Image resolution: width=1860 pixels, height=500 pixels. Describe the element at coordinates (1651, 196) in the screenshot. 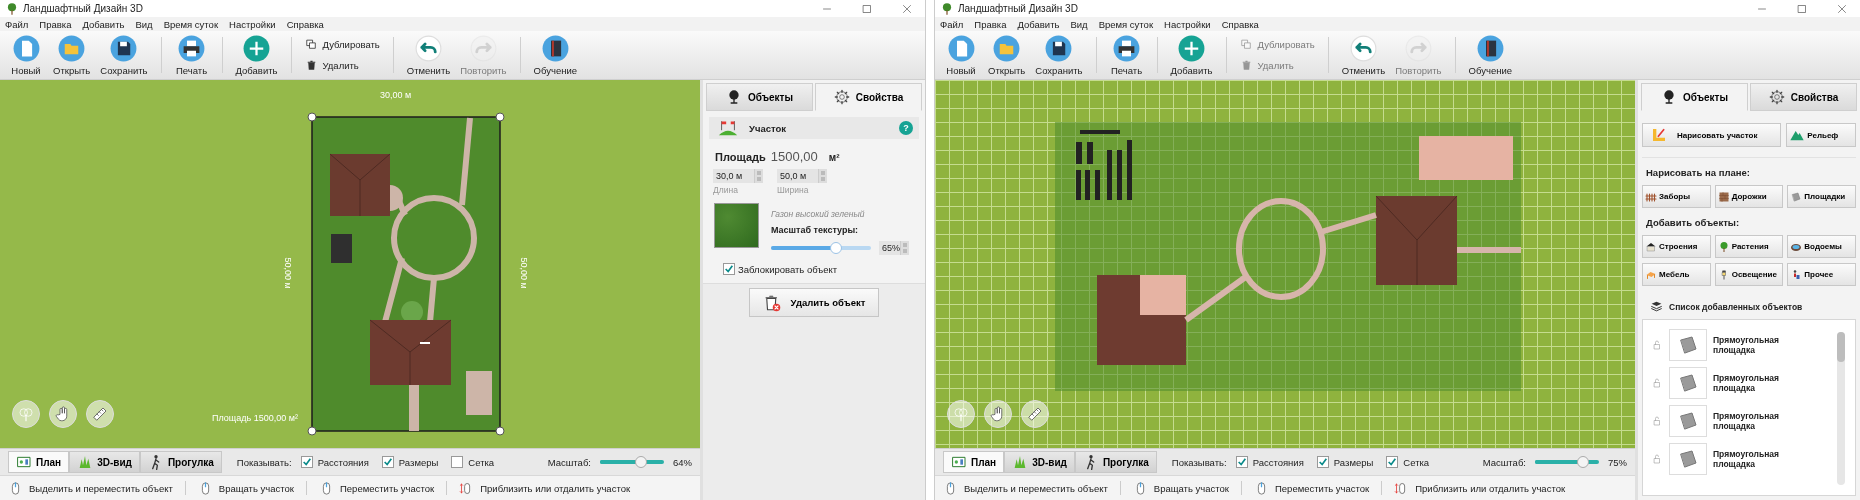

I see `fence-icon` at that location.